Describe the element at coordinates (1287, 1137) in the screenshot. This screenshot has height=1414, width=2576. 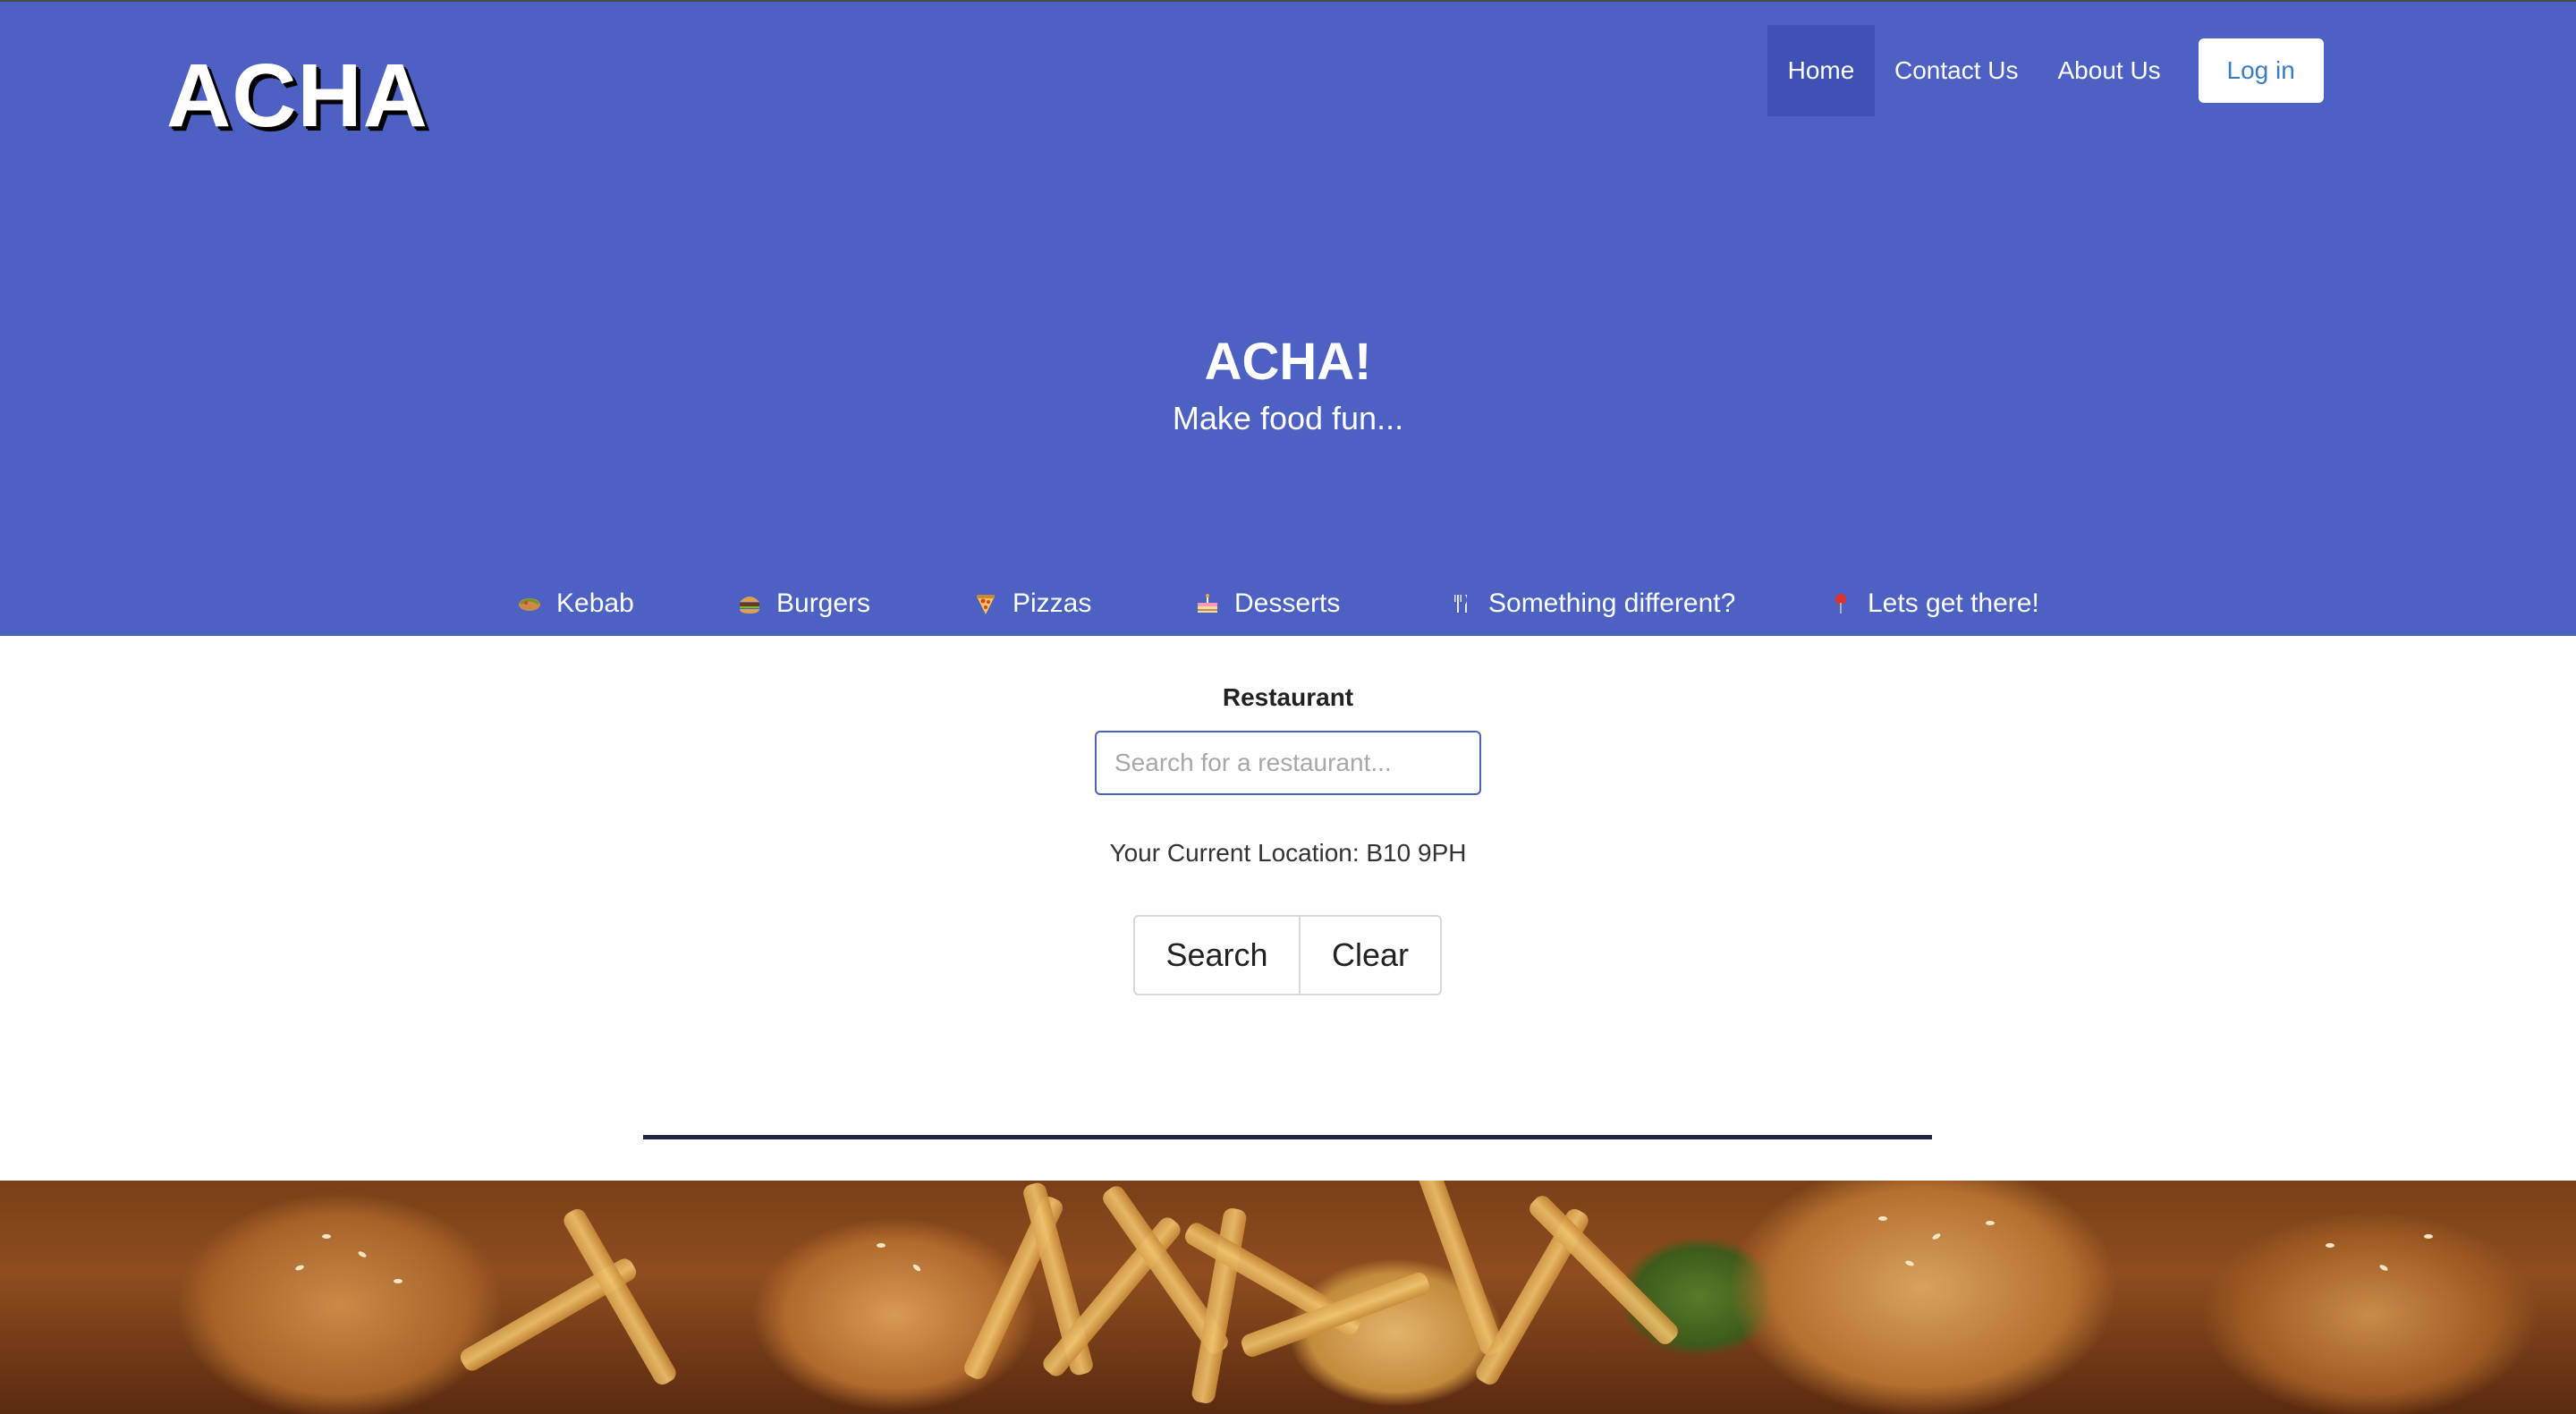
I see `divider` at that location.